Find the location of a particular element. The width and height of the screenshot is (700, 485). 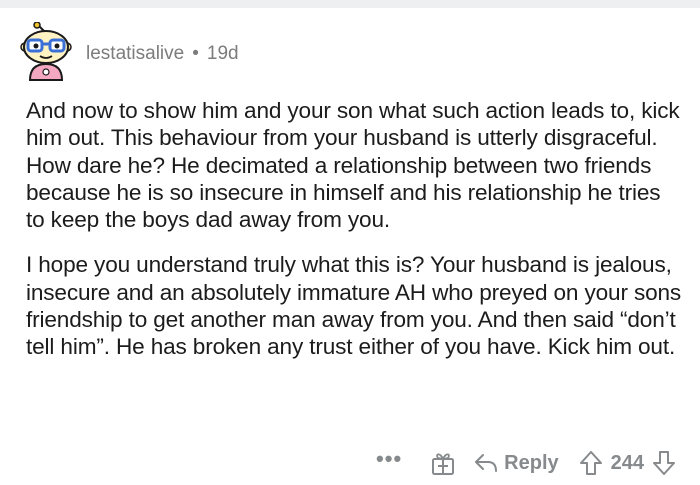

more-options-button: ••• is located at coordinates (389, 462).